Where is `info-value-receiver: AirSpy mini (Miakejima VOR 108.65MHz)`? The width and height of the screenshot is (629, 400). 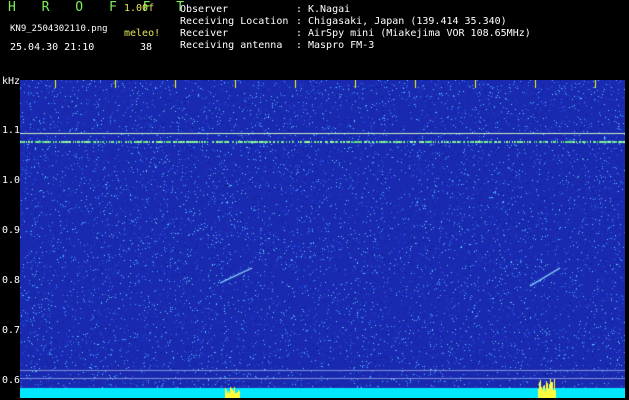
info-value-receiver: AirSpy mini (Miakejima VOR 108.65MHz) is located at coordinates (419, 33).